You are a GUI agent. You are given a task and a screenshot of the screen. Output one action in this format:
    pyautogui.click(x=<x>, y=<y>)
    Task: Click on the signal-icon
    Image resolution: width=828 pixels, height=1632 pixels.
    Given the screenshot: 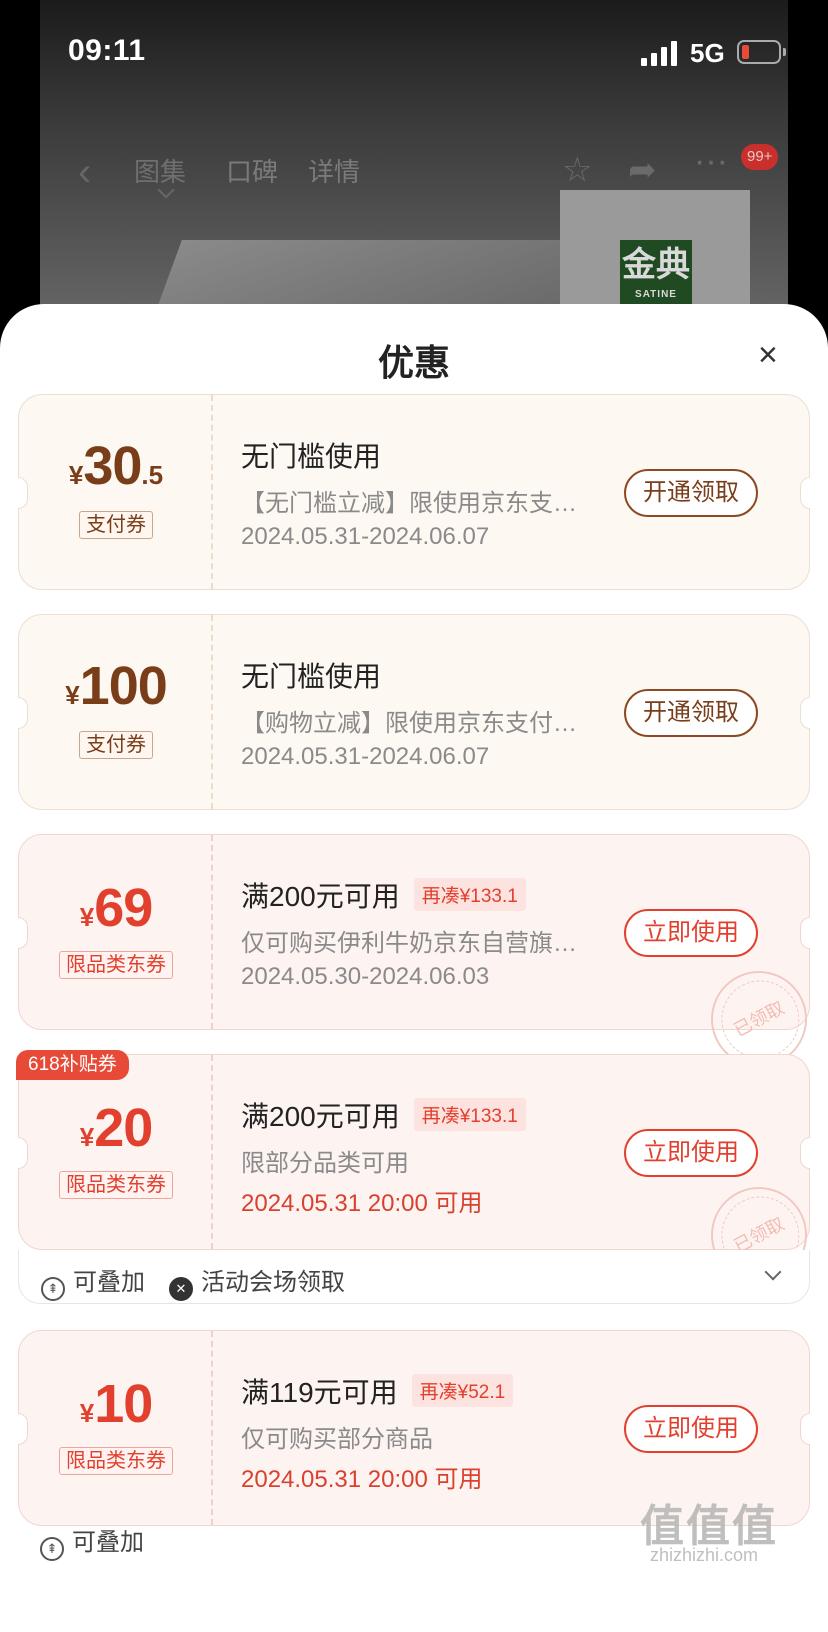 What is the action you would take?
    pyautogui.click(x=660, y=53)
    